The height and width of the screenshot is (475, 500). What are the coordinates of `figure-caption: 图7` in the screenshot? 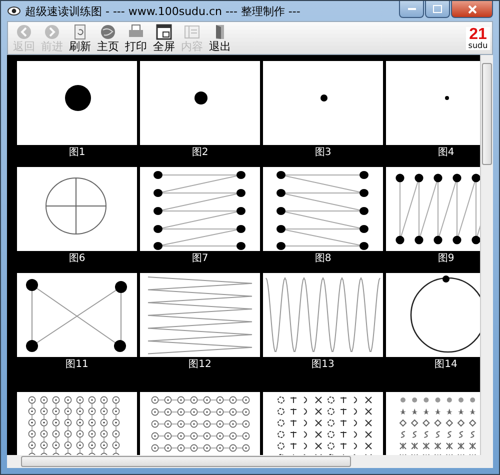 It's located at (200, 259).